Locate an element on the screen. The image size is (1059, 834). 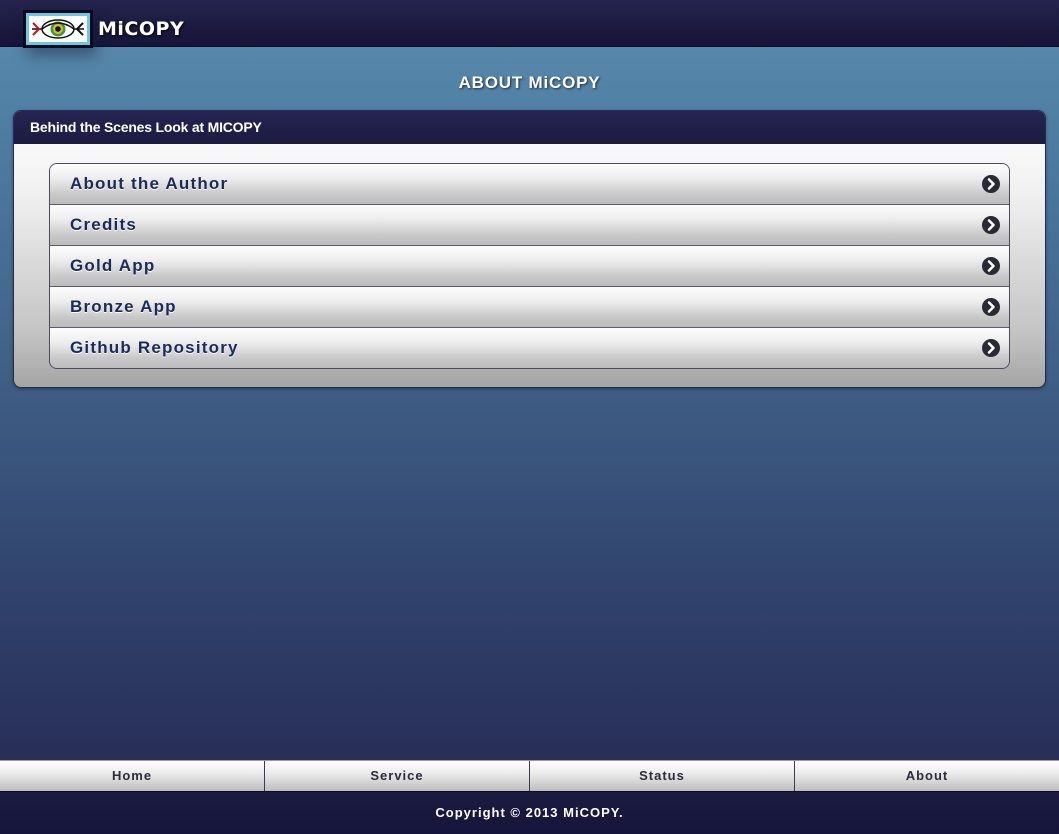
menu-item-credits: Credits is located at coordinates (529, 224).